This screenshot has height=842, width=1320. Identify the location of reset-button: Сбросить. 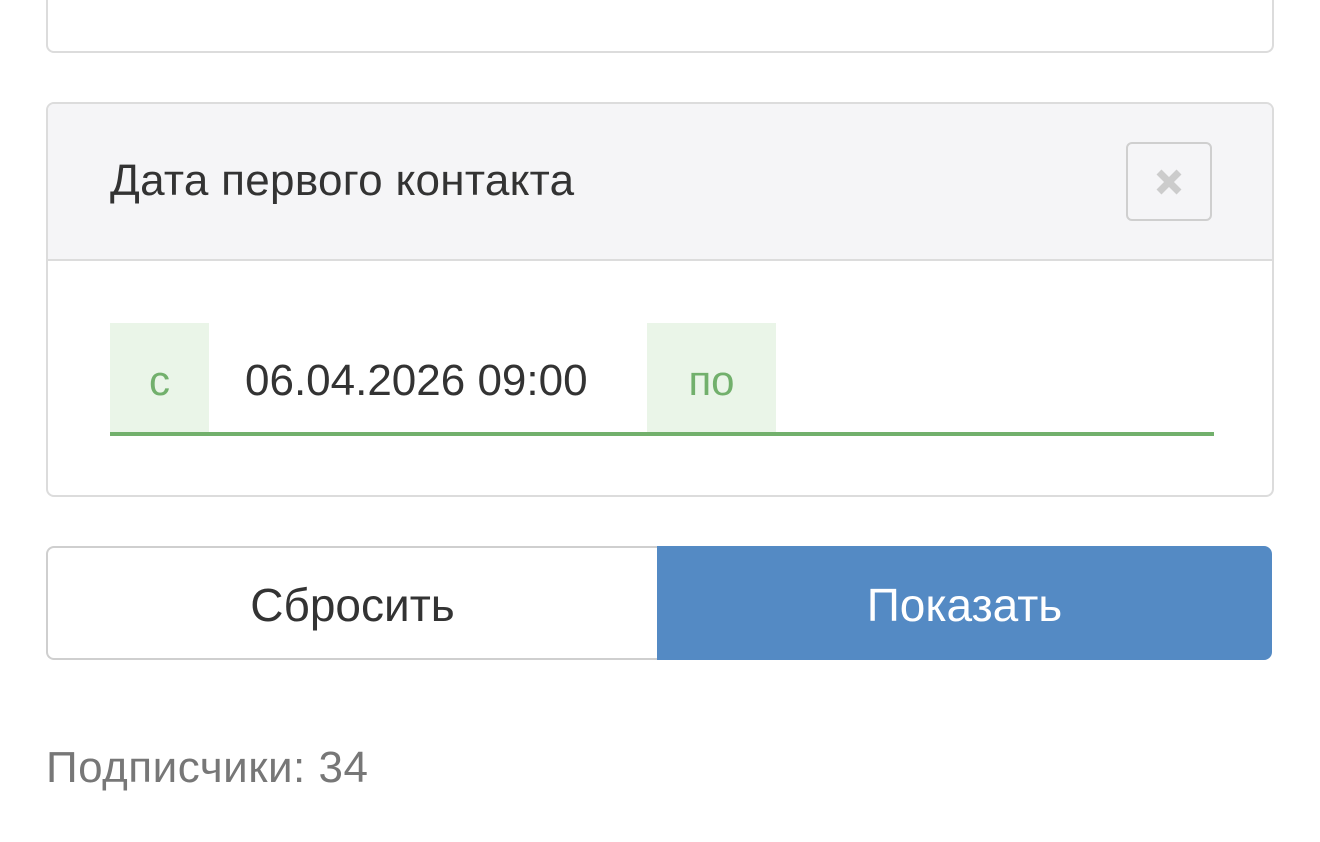
(351, 603).